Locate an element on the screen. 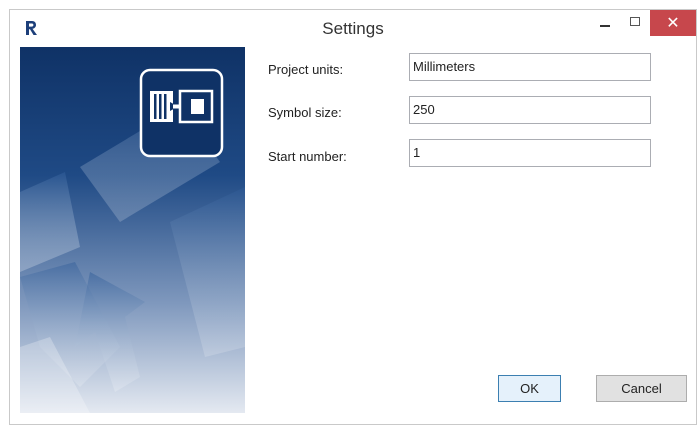 The image size is (697, 425). project-units-label: Project units: is located at coordinates (306, 69).